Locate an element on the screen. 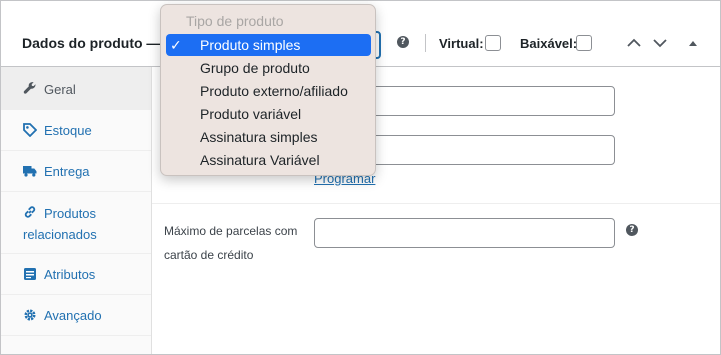 The height and width of the screenshot is (355, 721). move-up-icon is located at coordinates (634, 43).